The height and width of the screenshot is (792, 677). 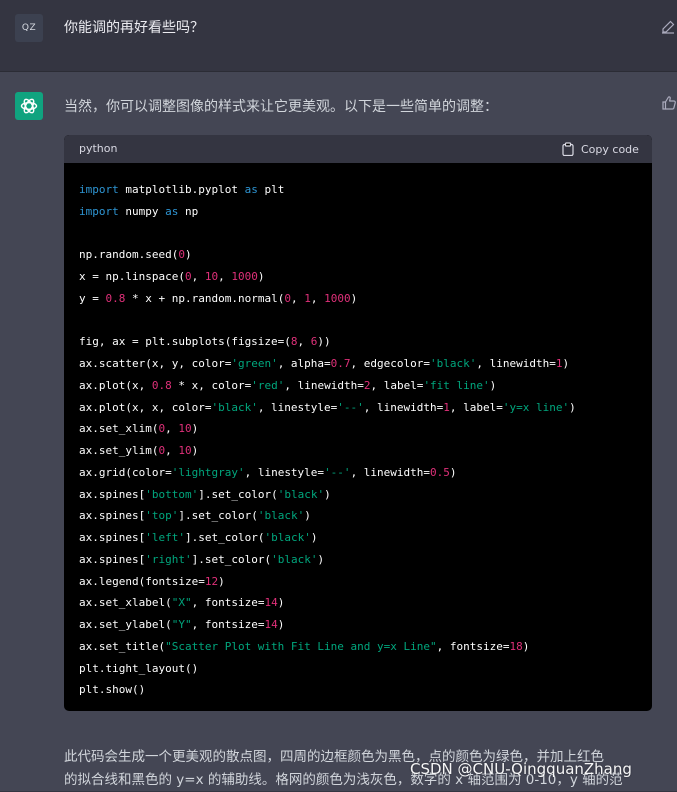 What do you see at coordinates (304, 363) in the screenshot?
I see `code-token: , alpha=` at bounding box center [304, 363].